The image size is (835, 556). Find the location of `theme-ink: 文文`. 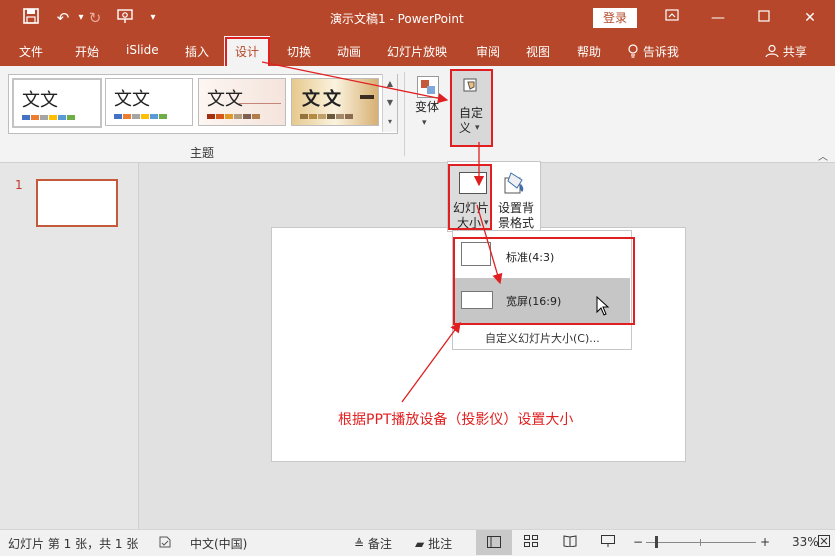

theme-ink: 文文 is located at coordinates (335, 102).